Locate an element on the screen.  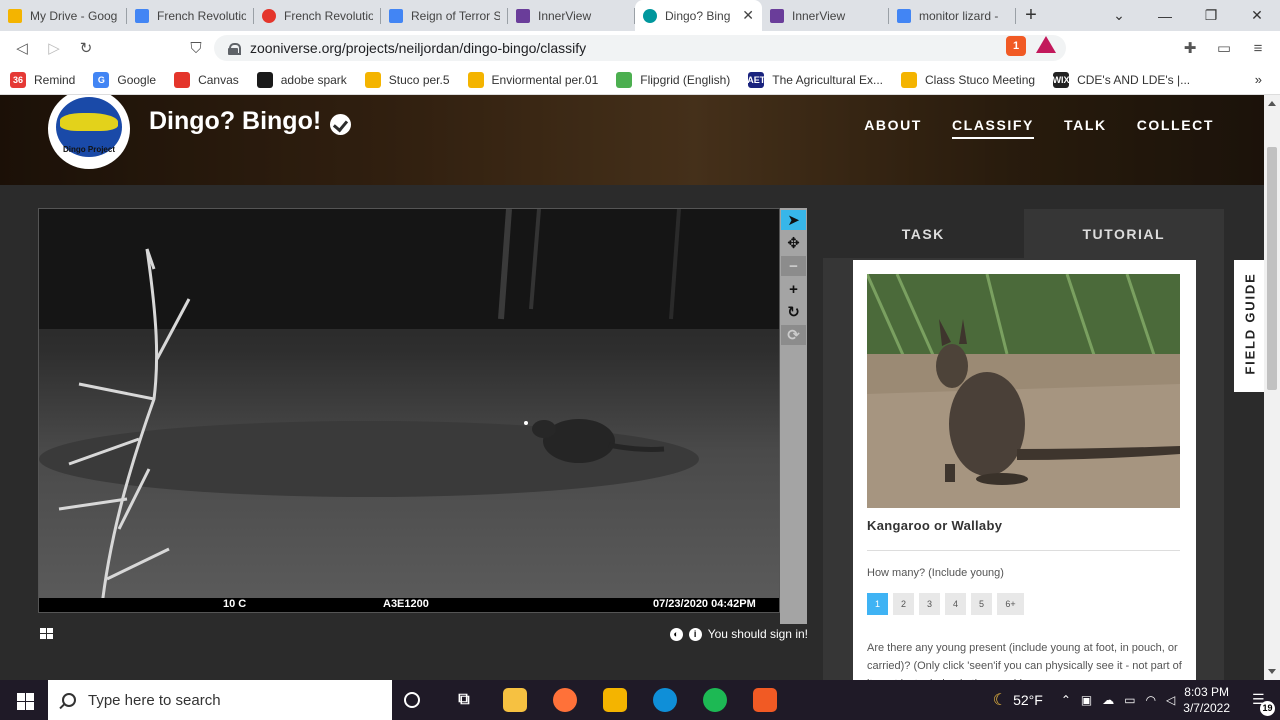
wallet-icon: ▭ is located at coordinates (1224, 48).